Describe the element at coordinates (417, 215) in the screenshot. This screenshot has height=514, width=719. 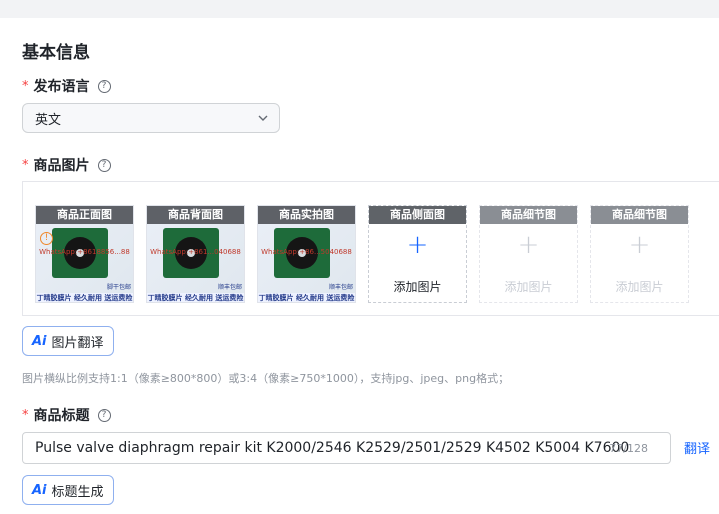
I see `slot-caption: 商品侧面图` at that location.